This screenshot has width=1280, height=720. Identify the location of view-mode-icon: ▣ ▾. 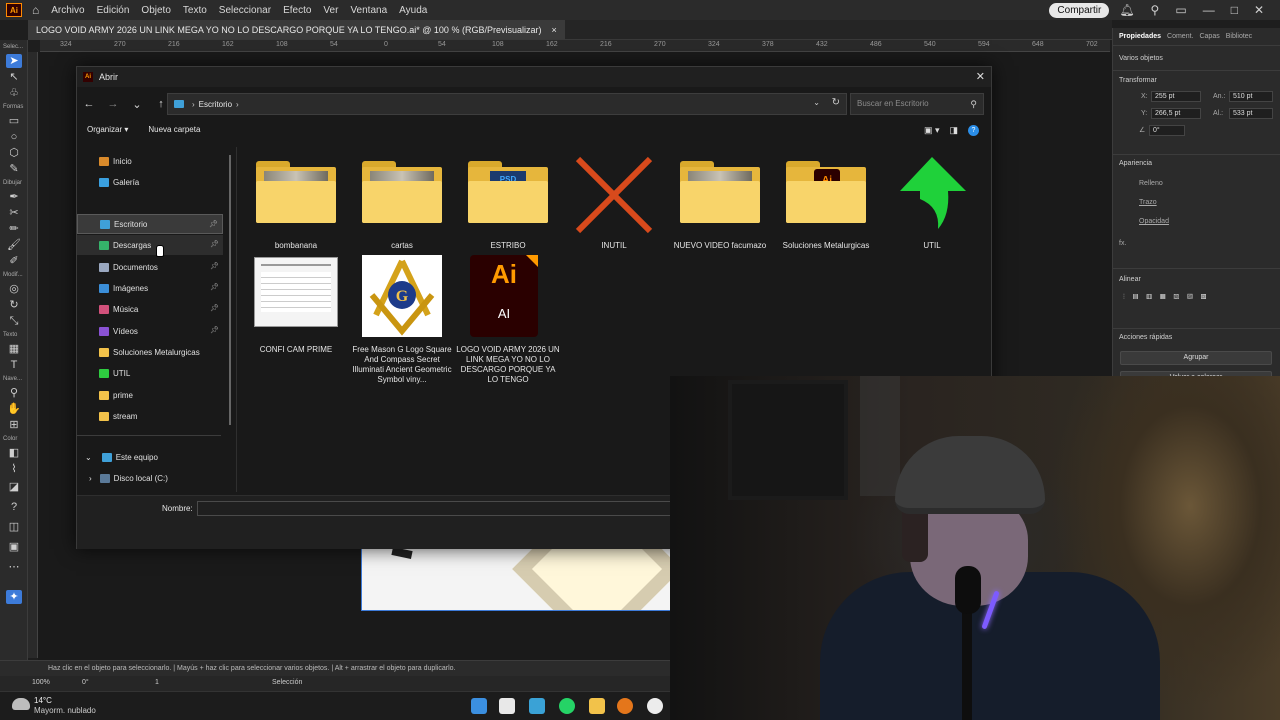
(932, 130).